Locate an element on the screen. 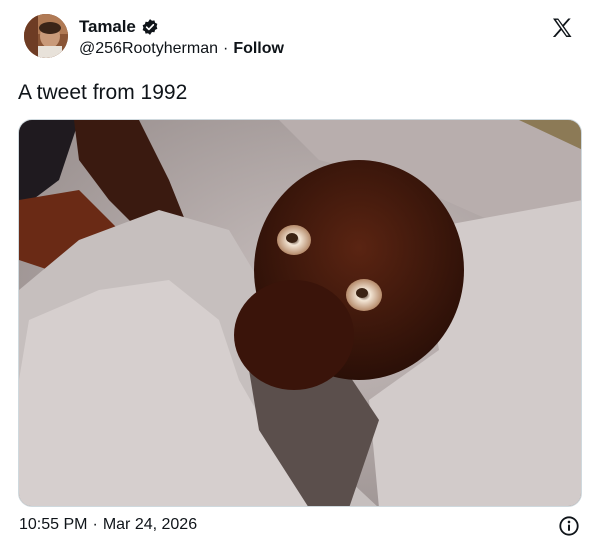  verified-badge-icon is located at coordinates (150, 27).